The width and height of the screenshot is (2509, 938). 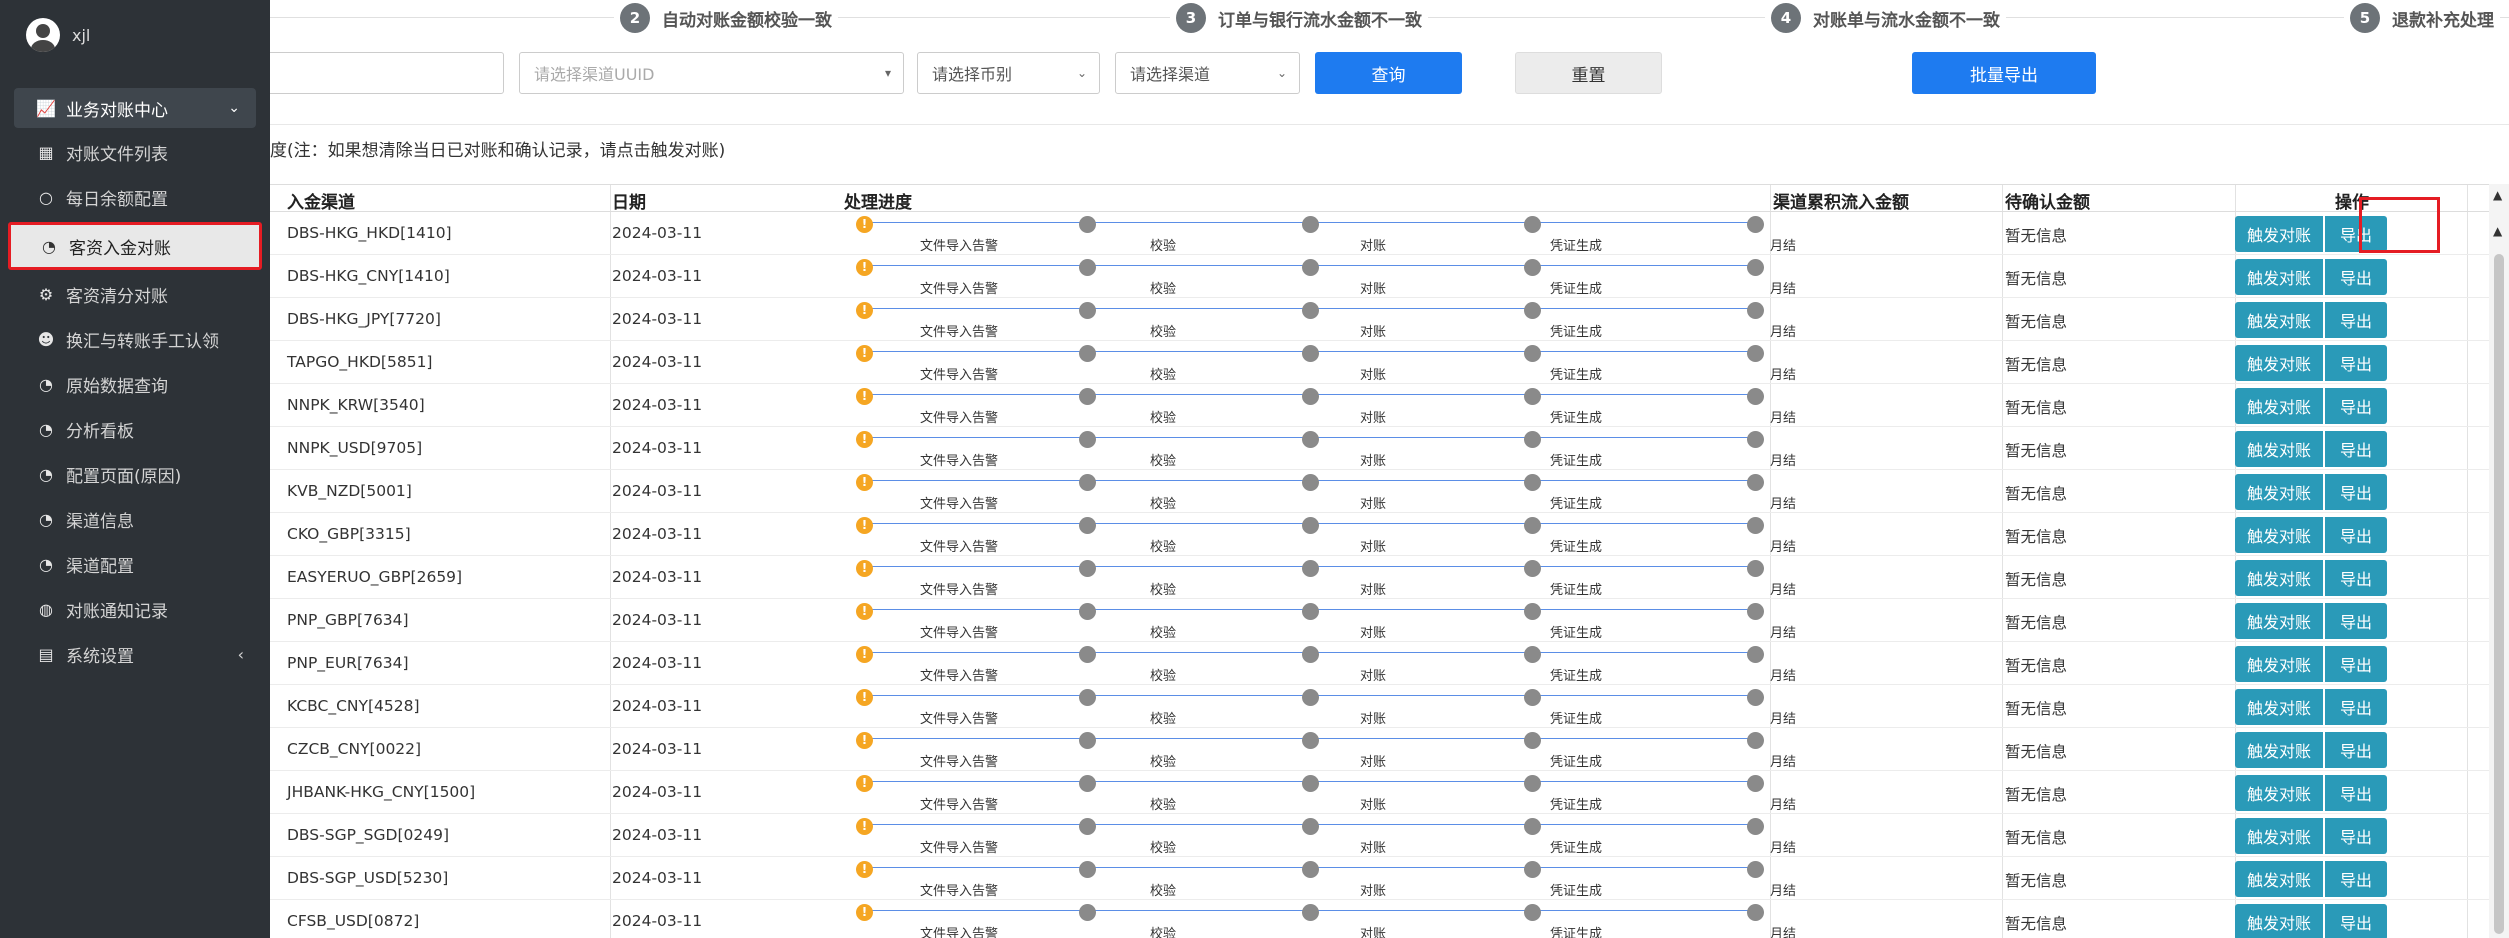 I want to click on step-4: 4 对账单与流水金额不一致, so click(x=1885, y=18).